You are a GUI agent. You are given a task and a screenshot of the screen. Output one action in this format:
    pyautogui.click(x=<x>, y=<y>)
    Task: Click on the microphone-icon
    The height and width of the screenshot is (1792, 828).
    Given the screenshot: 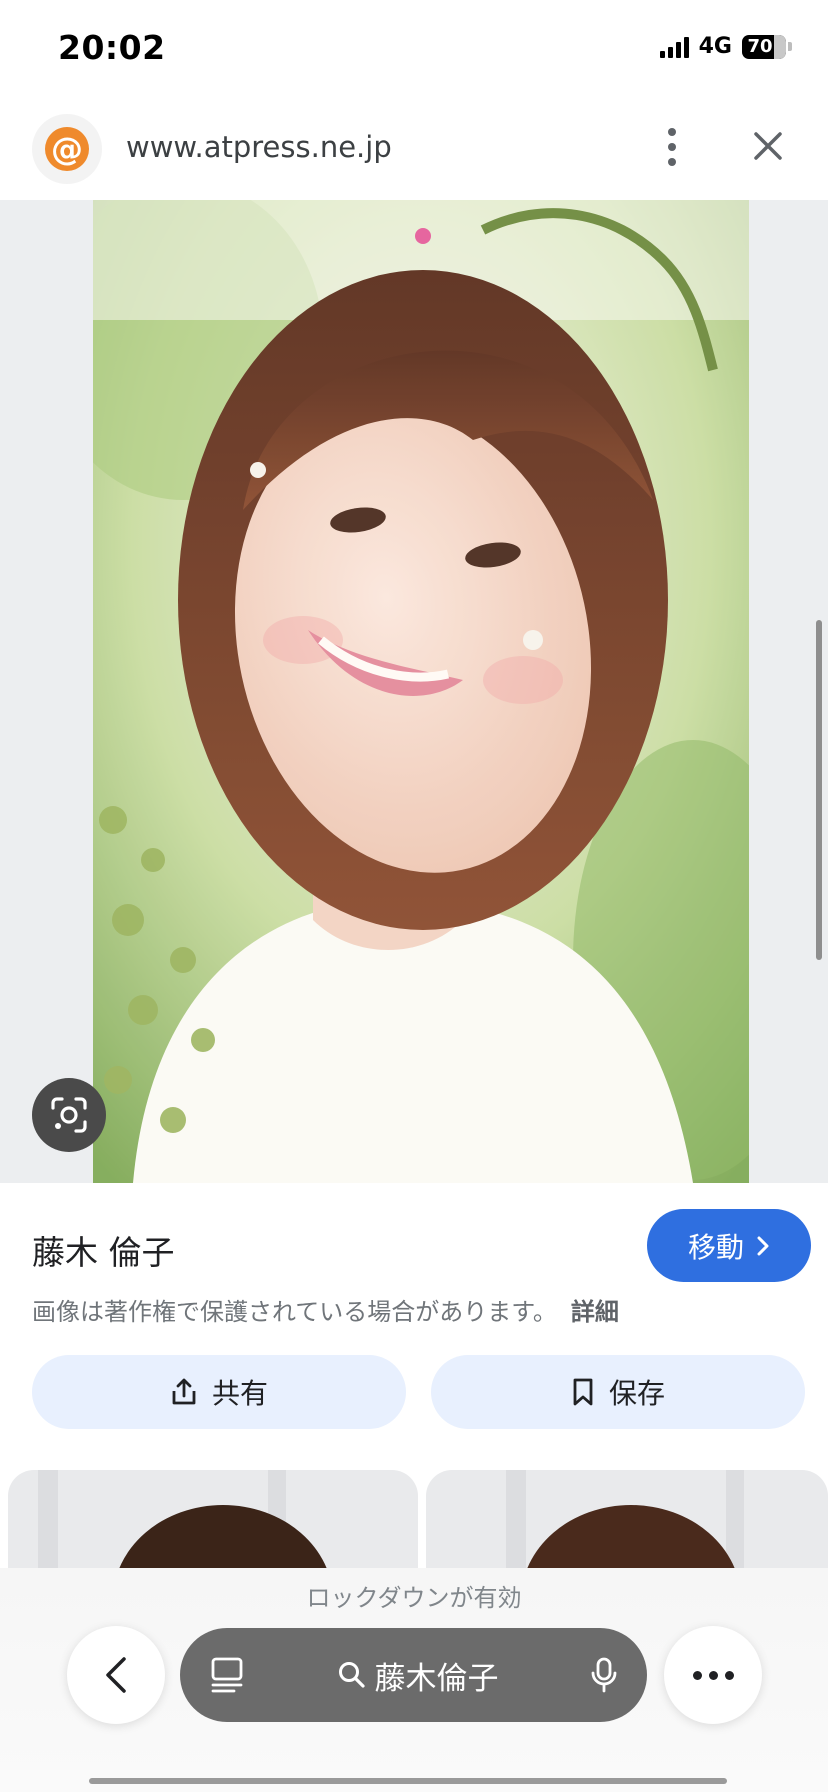 What is the action you would take?
    pyautogui.click(x=604, y=1675)
    